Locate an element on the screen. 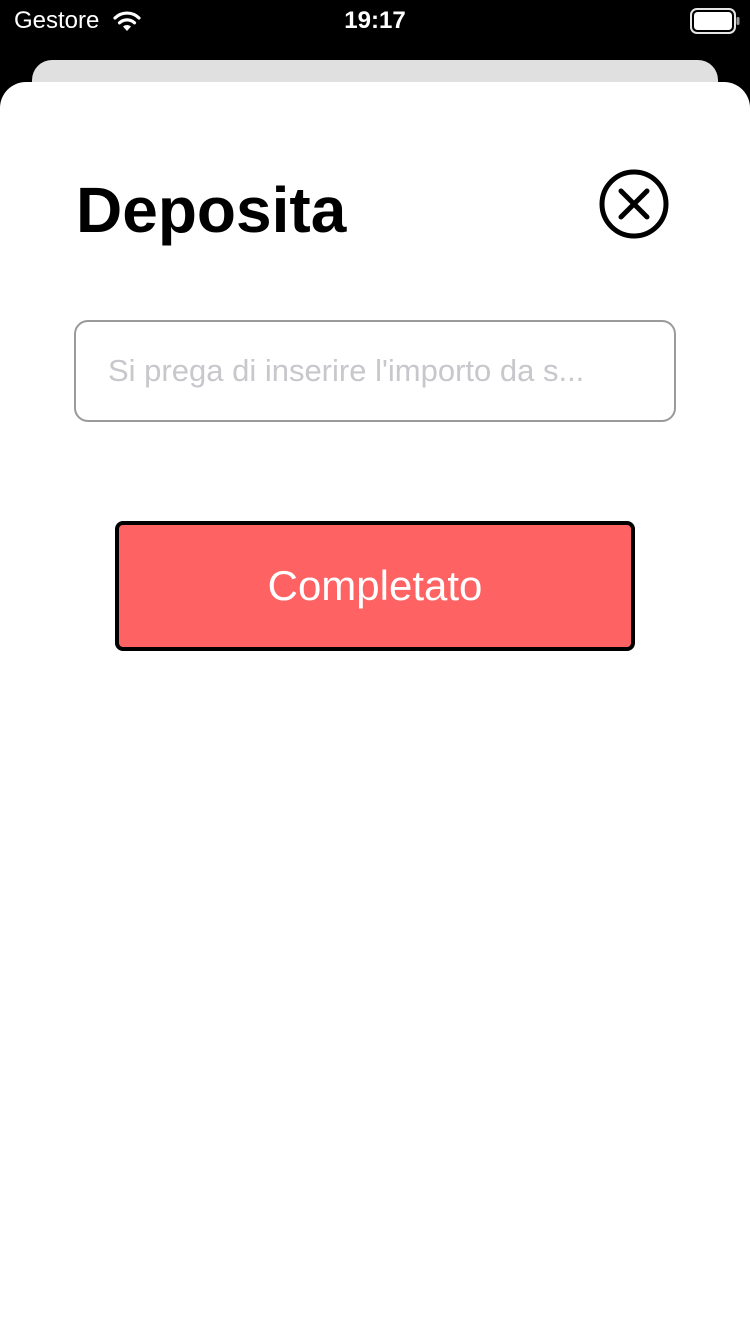 The height and width of the screenshot is (1334, 750). complete-button: Completato is located at coordinates (375, 586).